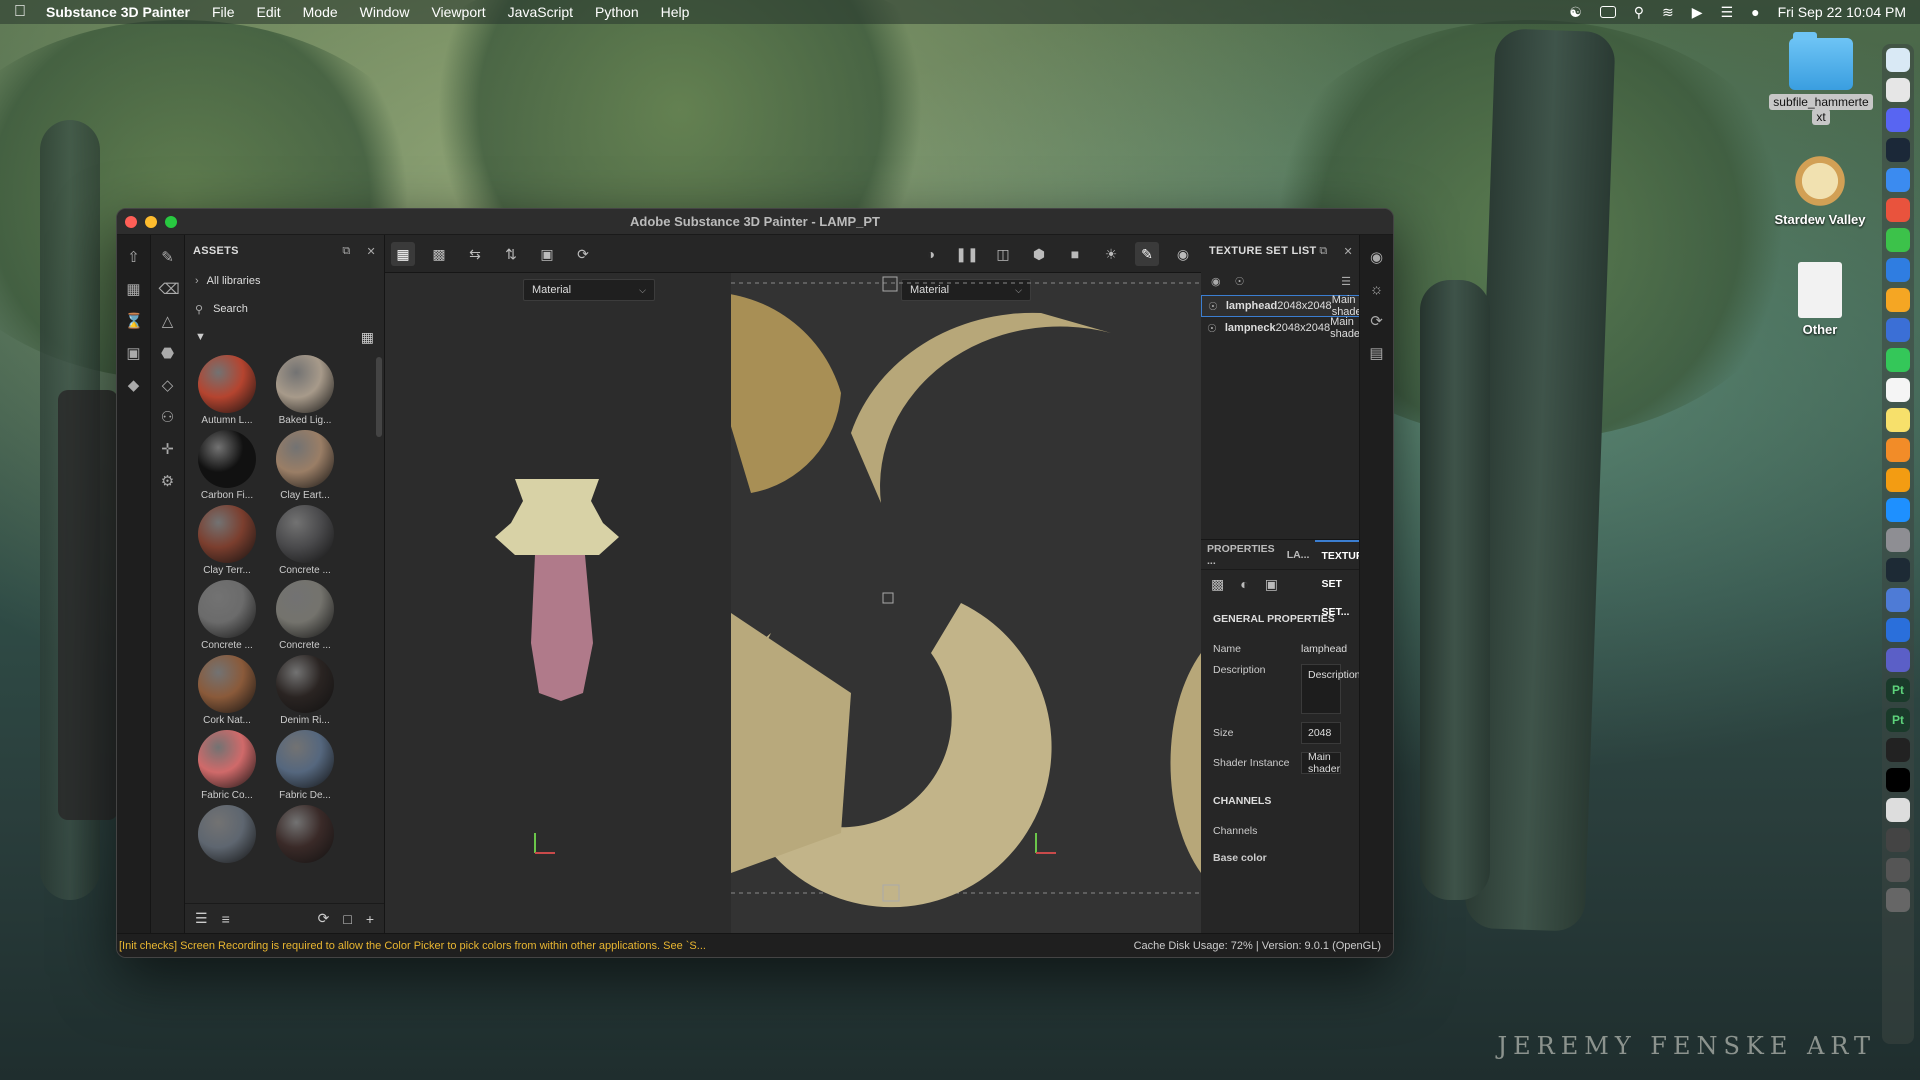 The height and width of the screenshot is (1080, 1920). Describe the element at coordinates (1898, 870) in the screenshot. I see `window5-dock-icon` at that location.